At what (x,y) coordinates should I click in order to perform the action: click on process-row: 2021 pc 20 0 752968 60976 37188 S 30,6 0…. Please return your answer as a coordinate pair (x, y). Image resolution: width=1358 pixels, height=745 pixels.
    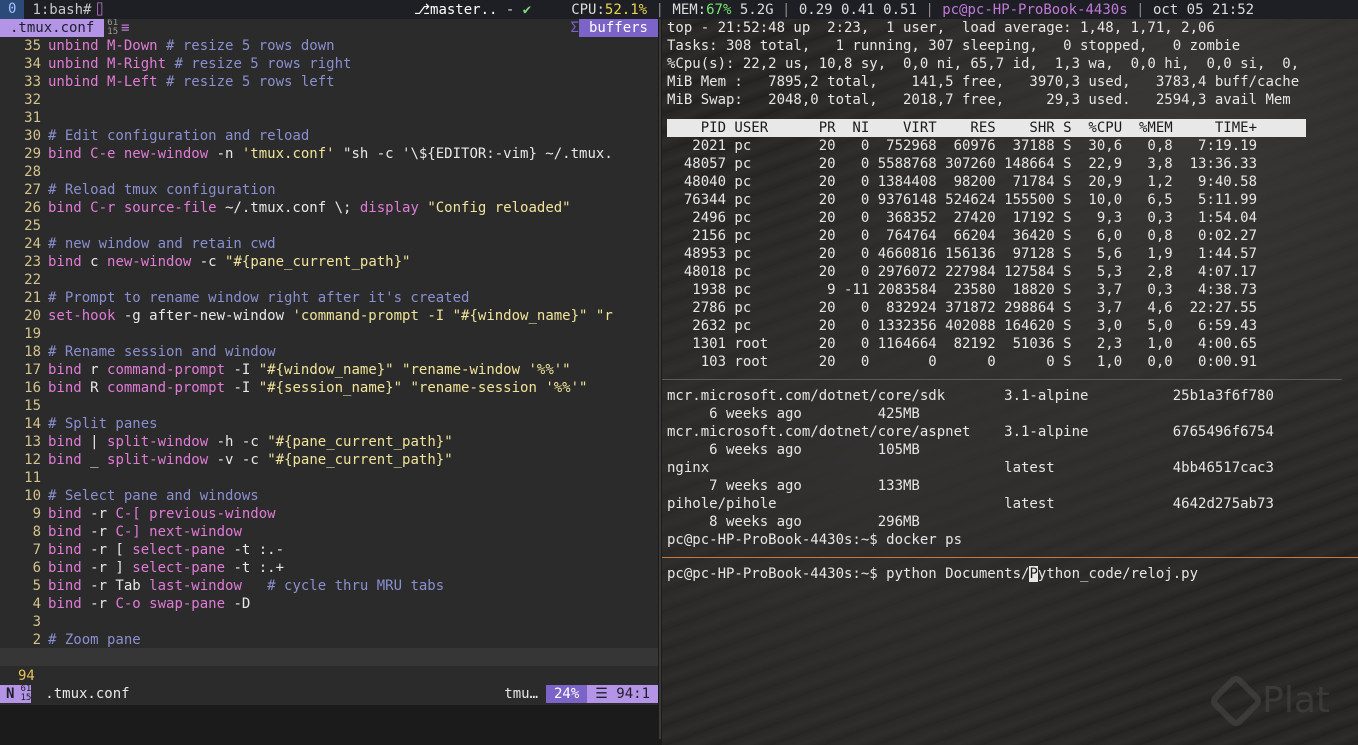
    Looking at the image, I should click on (1010, 146).